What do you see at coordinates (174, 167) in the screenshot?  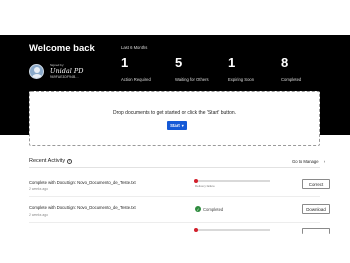 I see `divider` at bounding box center [174, 167].